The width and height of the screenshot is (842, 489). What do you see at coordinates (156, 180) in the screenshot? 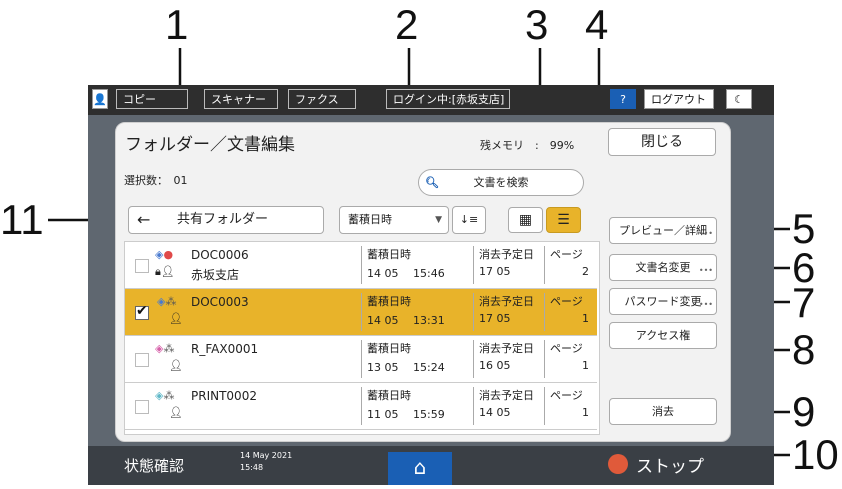
I see `selected-count: 選択数： 01` at bounding box center [156, 180].